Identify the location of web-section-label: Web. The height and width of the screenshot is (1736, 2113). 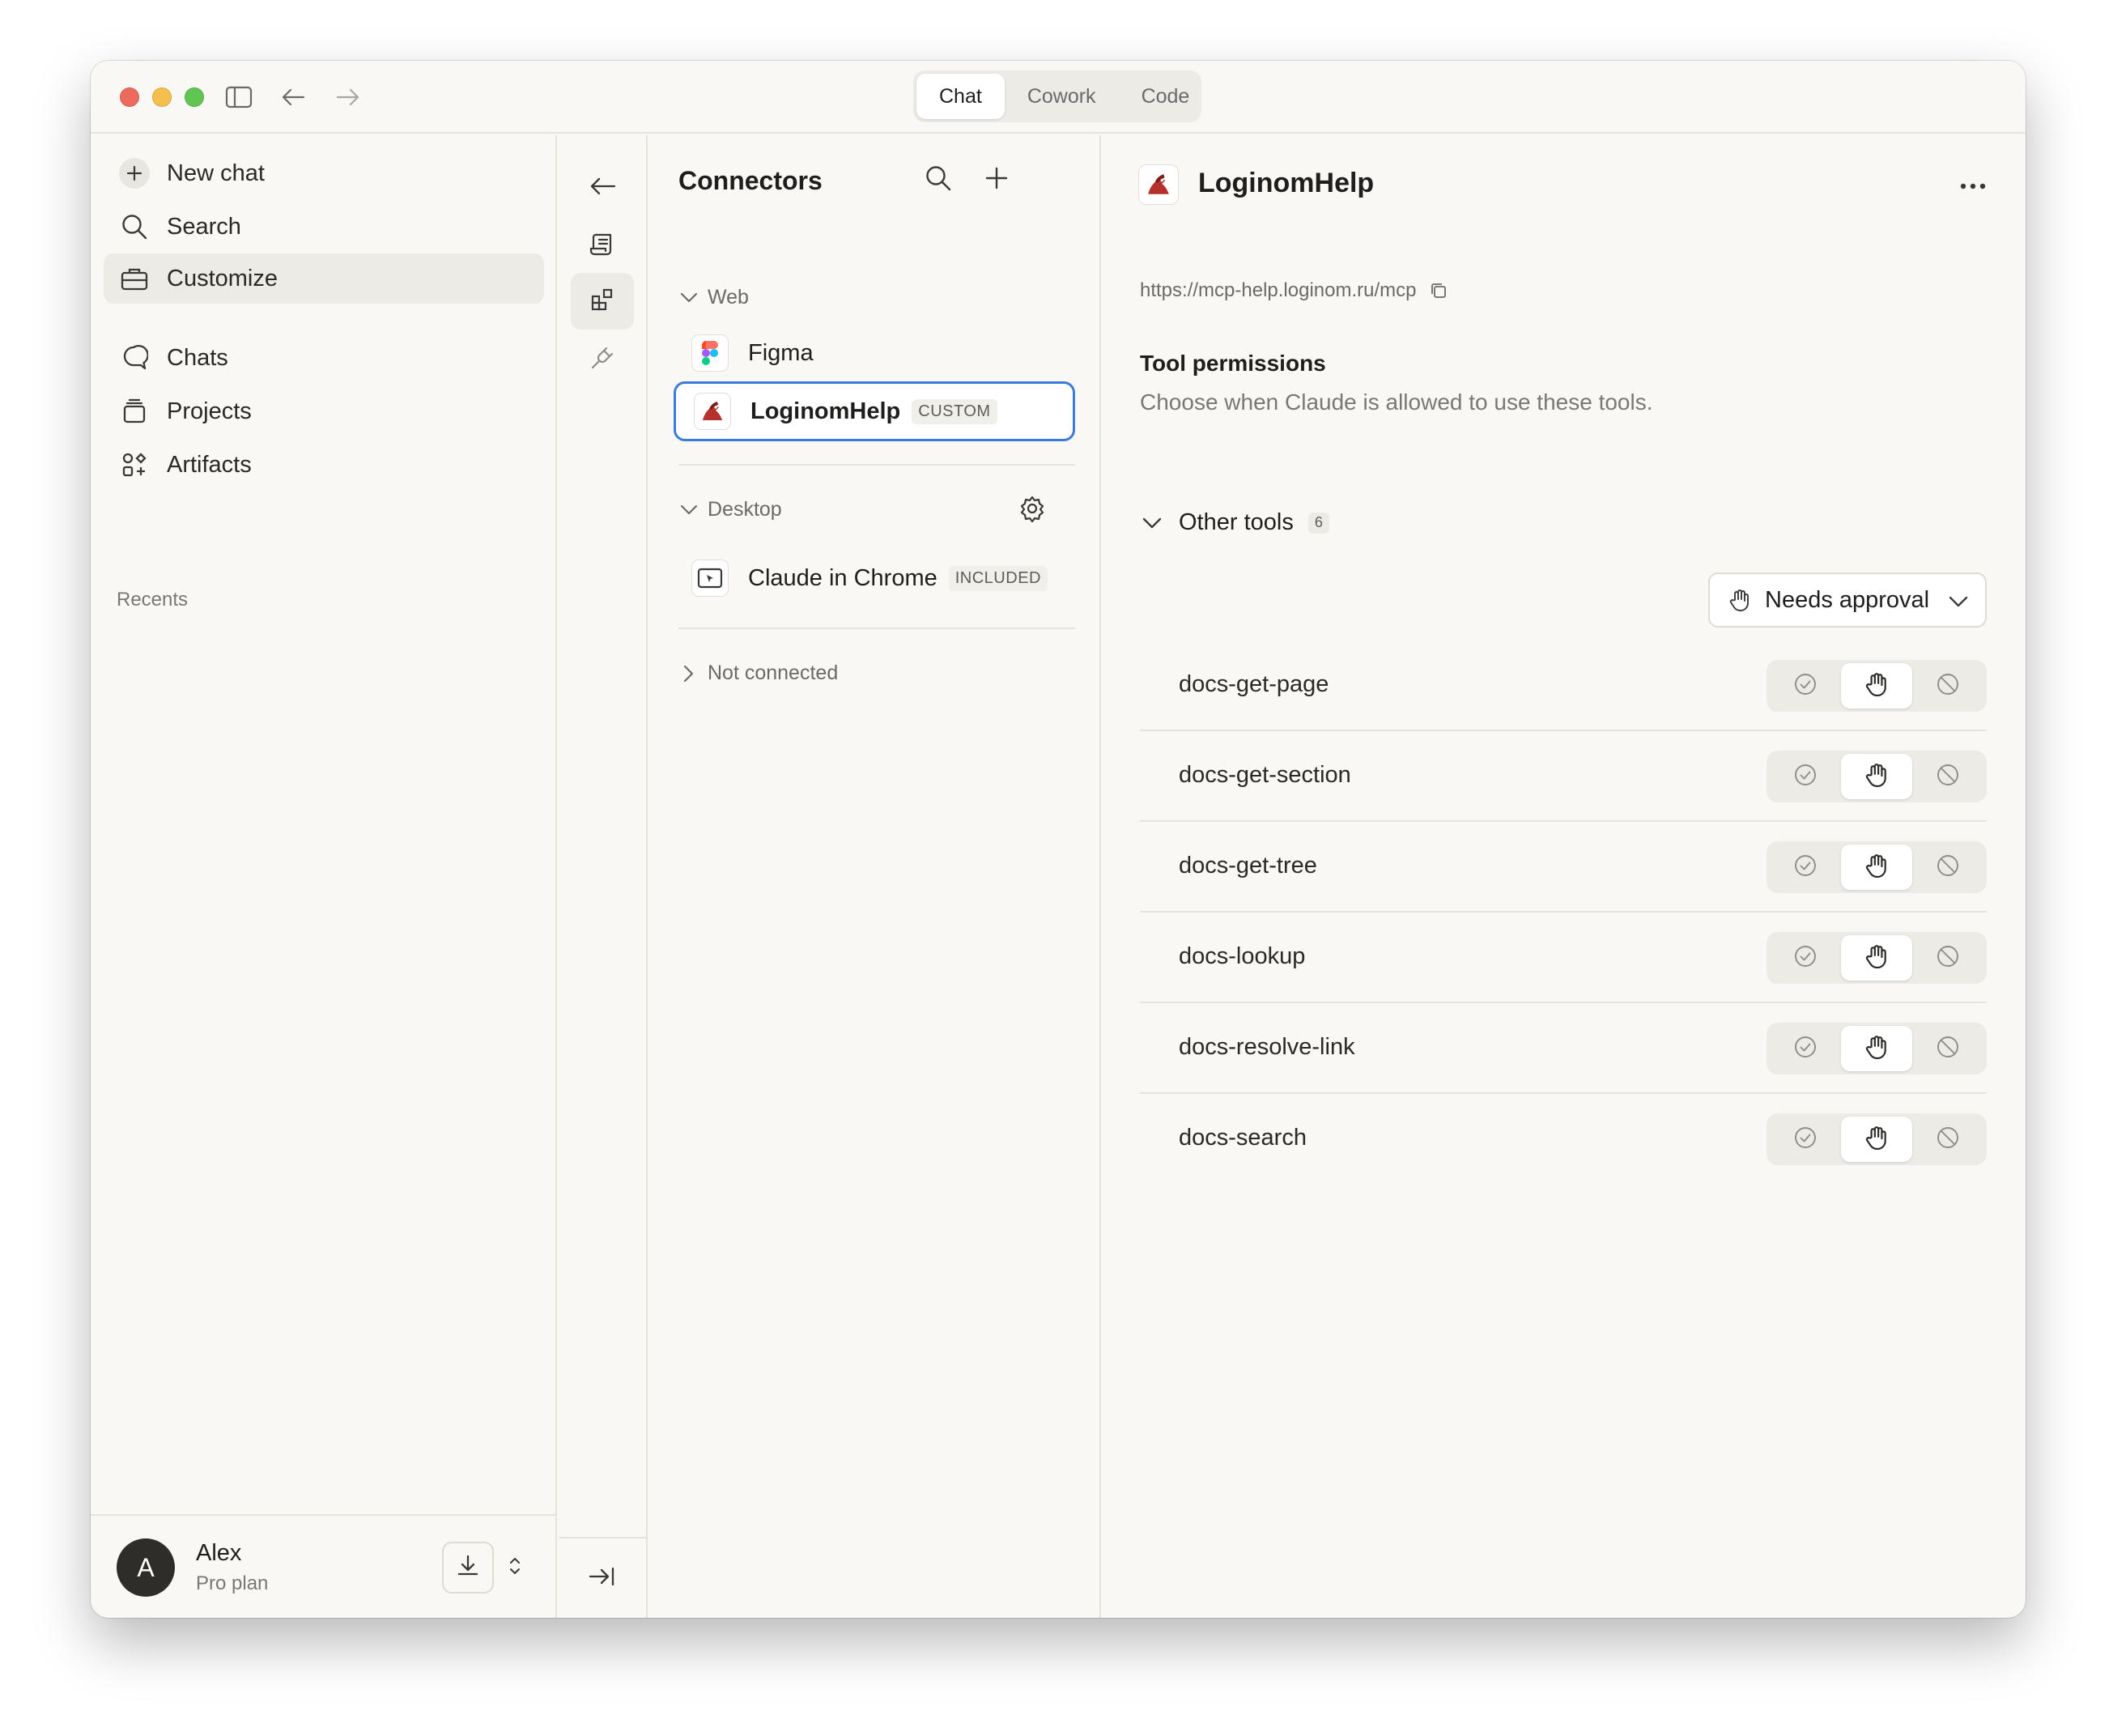
(728, 297).